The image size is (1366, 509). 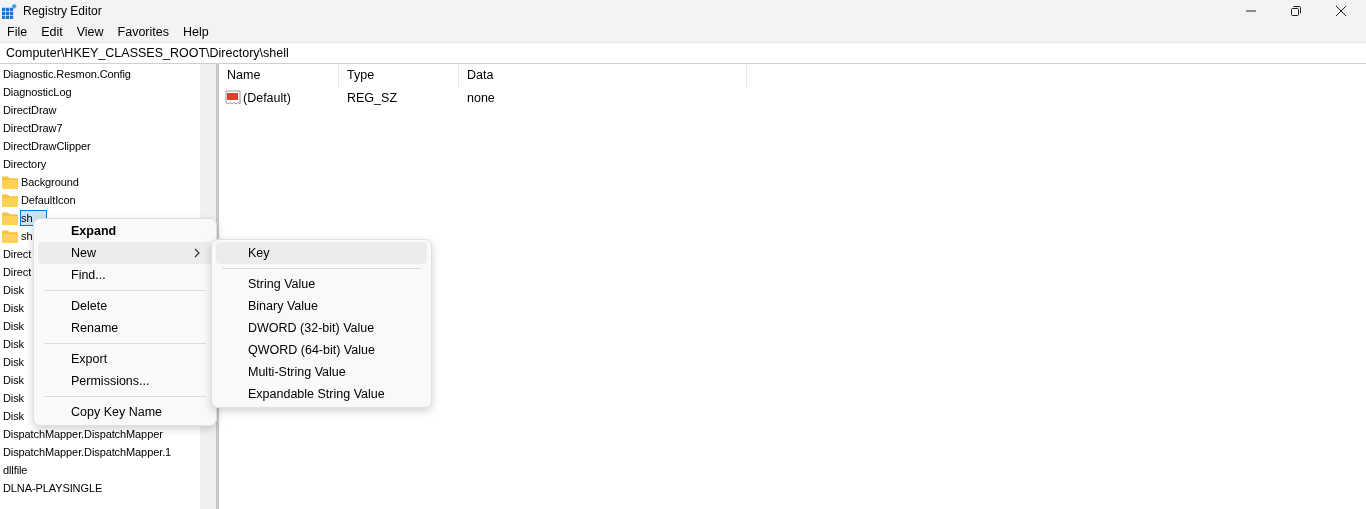 What do you see at coordinates (125, 359) in the screenshot?
I see `menu-item: Export` at bounding box center [125, 359].